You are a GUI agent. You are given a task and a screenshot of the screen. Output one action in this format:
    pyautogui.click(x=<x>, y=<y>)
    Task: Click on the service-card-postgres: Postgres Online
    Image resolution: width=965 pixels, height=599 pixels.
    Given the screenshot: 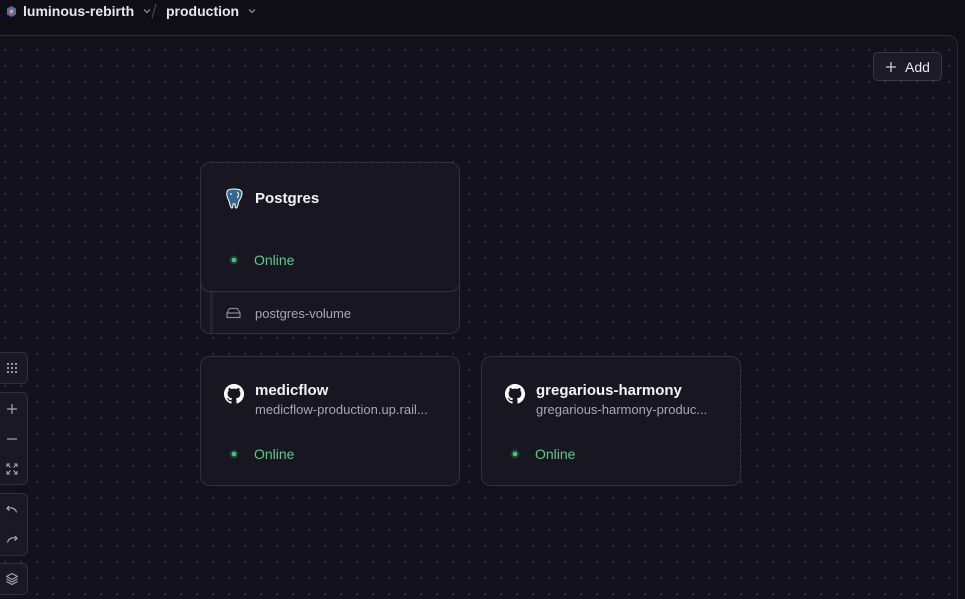 What is the action you would take?
    pyautogui.click(x=330, y=227)
    